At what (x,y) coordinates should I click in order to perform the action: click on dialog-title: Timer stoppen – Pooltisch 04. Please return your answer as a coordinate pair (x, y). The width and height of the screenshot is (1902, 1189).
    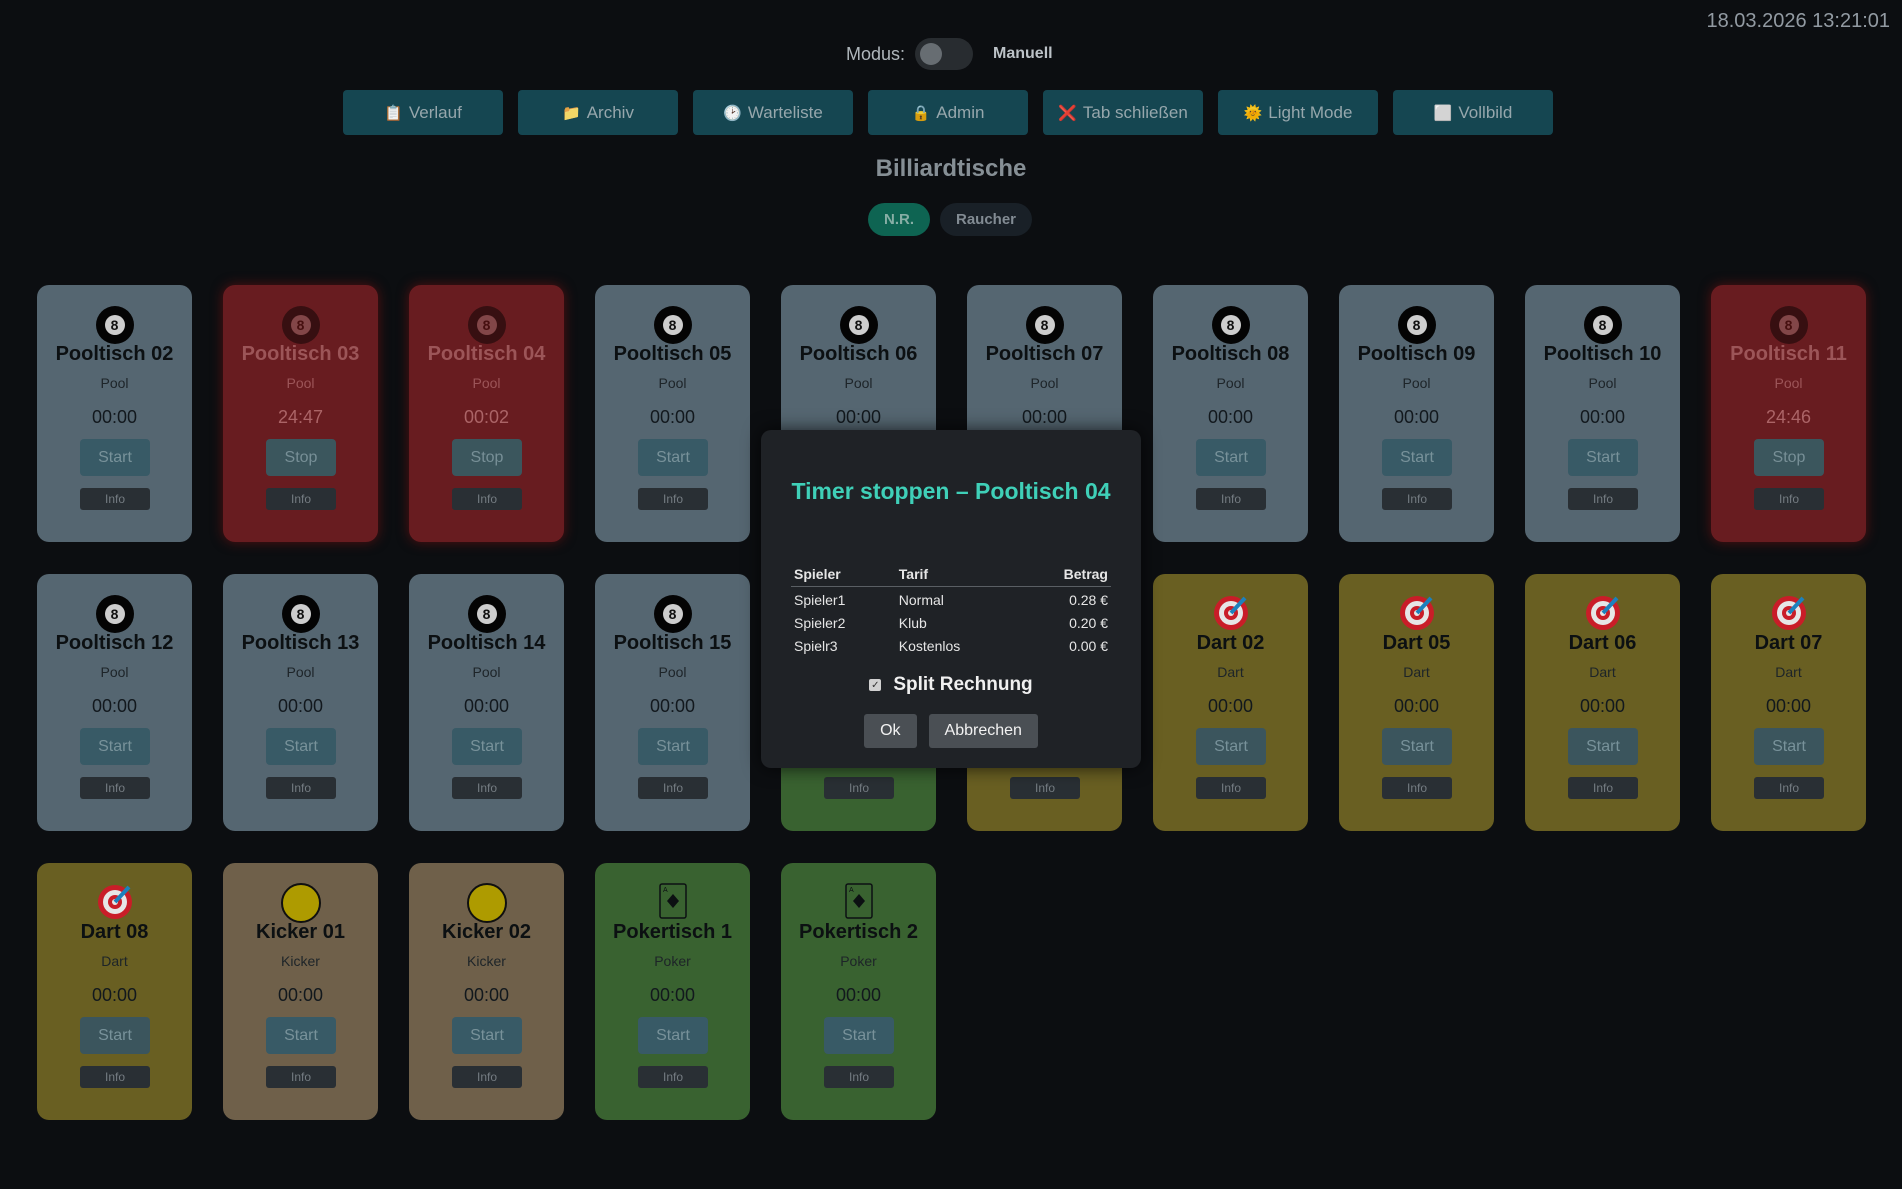
    Looking at the image, I should click on (951, 491).